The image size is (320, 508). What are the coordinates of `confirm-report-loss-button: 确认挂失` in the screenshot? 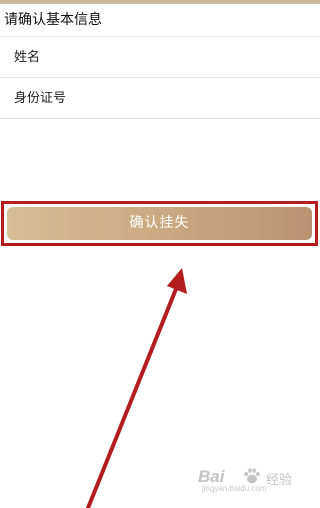 It's located at (159, 223).